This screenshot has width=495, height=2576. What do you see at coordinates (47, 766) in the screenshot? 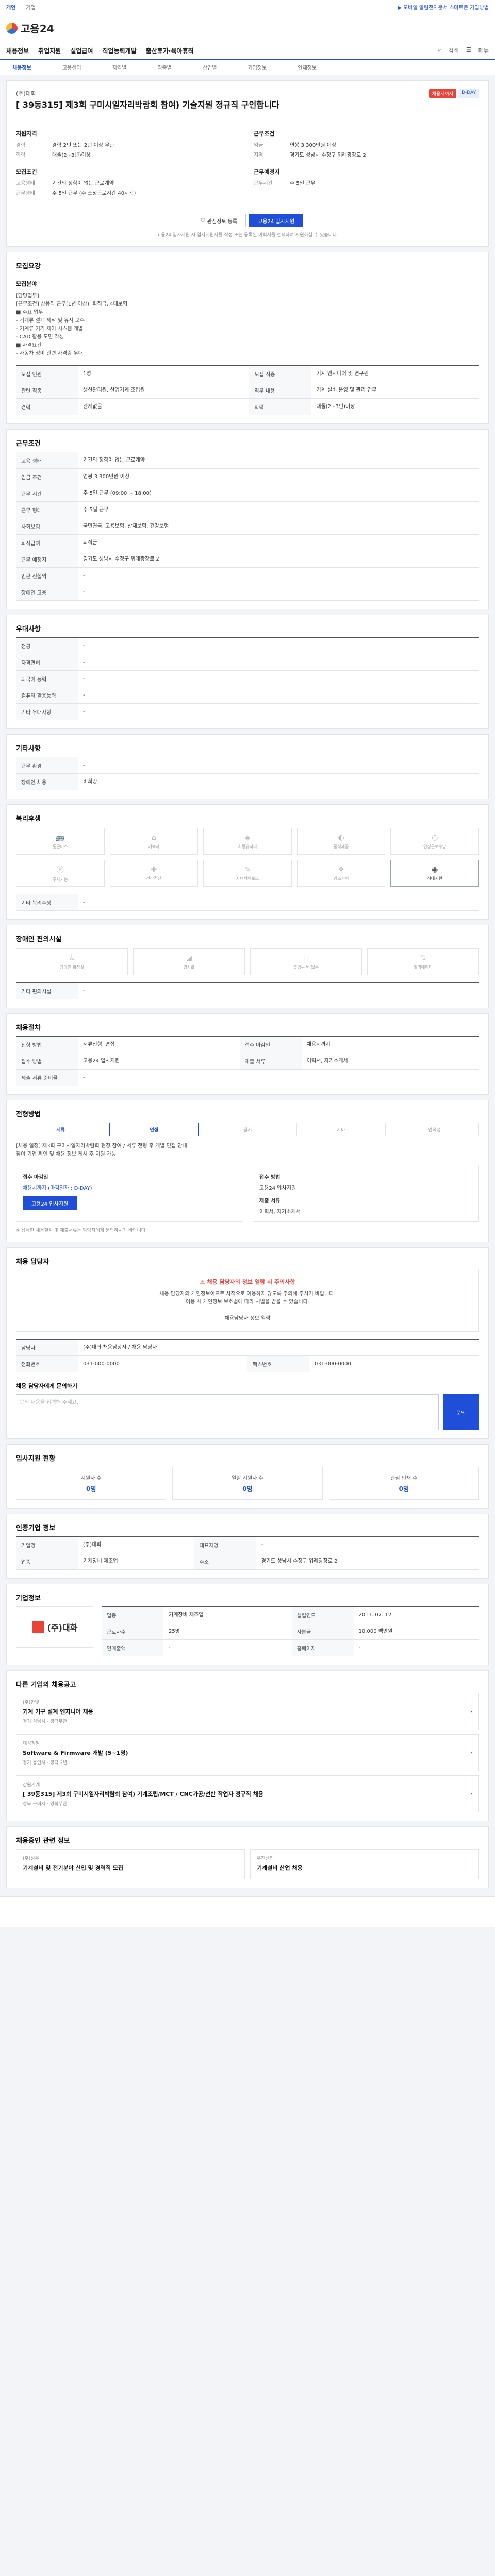
I see `row-key: 근무 환경` at bounding box center [47, 766].